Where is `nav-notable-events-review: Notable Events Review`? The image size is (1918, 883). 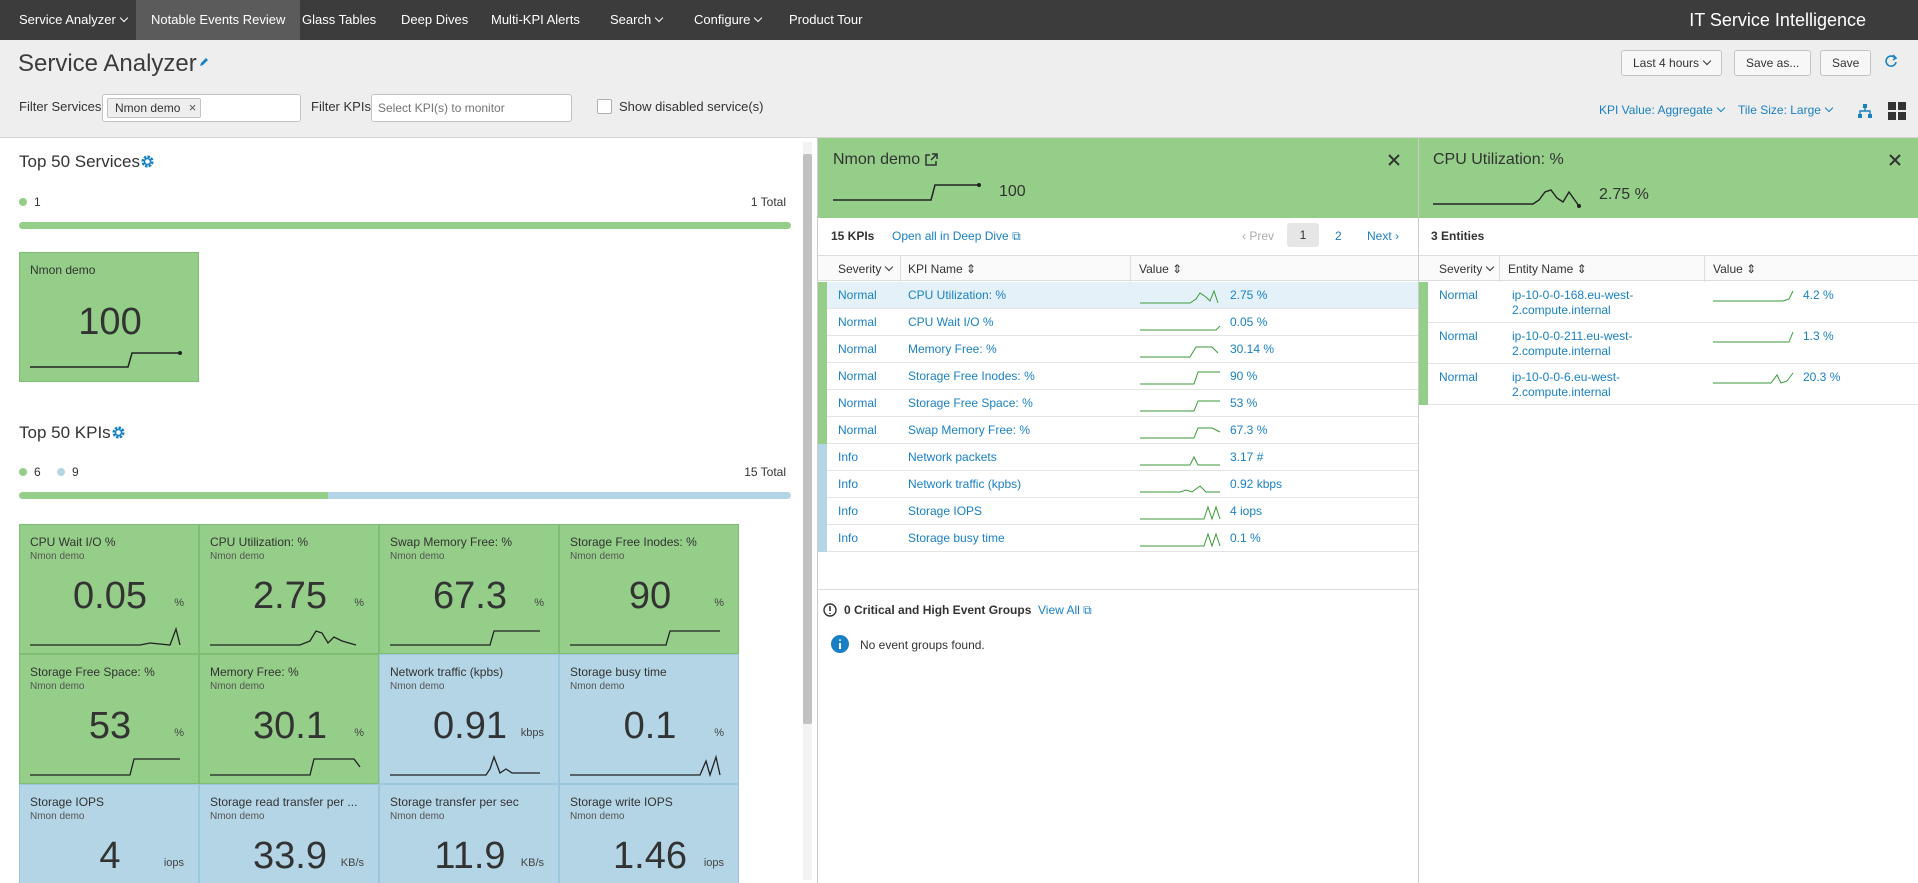 nav-notable-events-review: Notable Events Review is located at coordinates (218, 20).